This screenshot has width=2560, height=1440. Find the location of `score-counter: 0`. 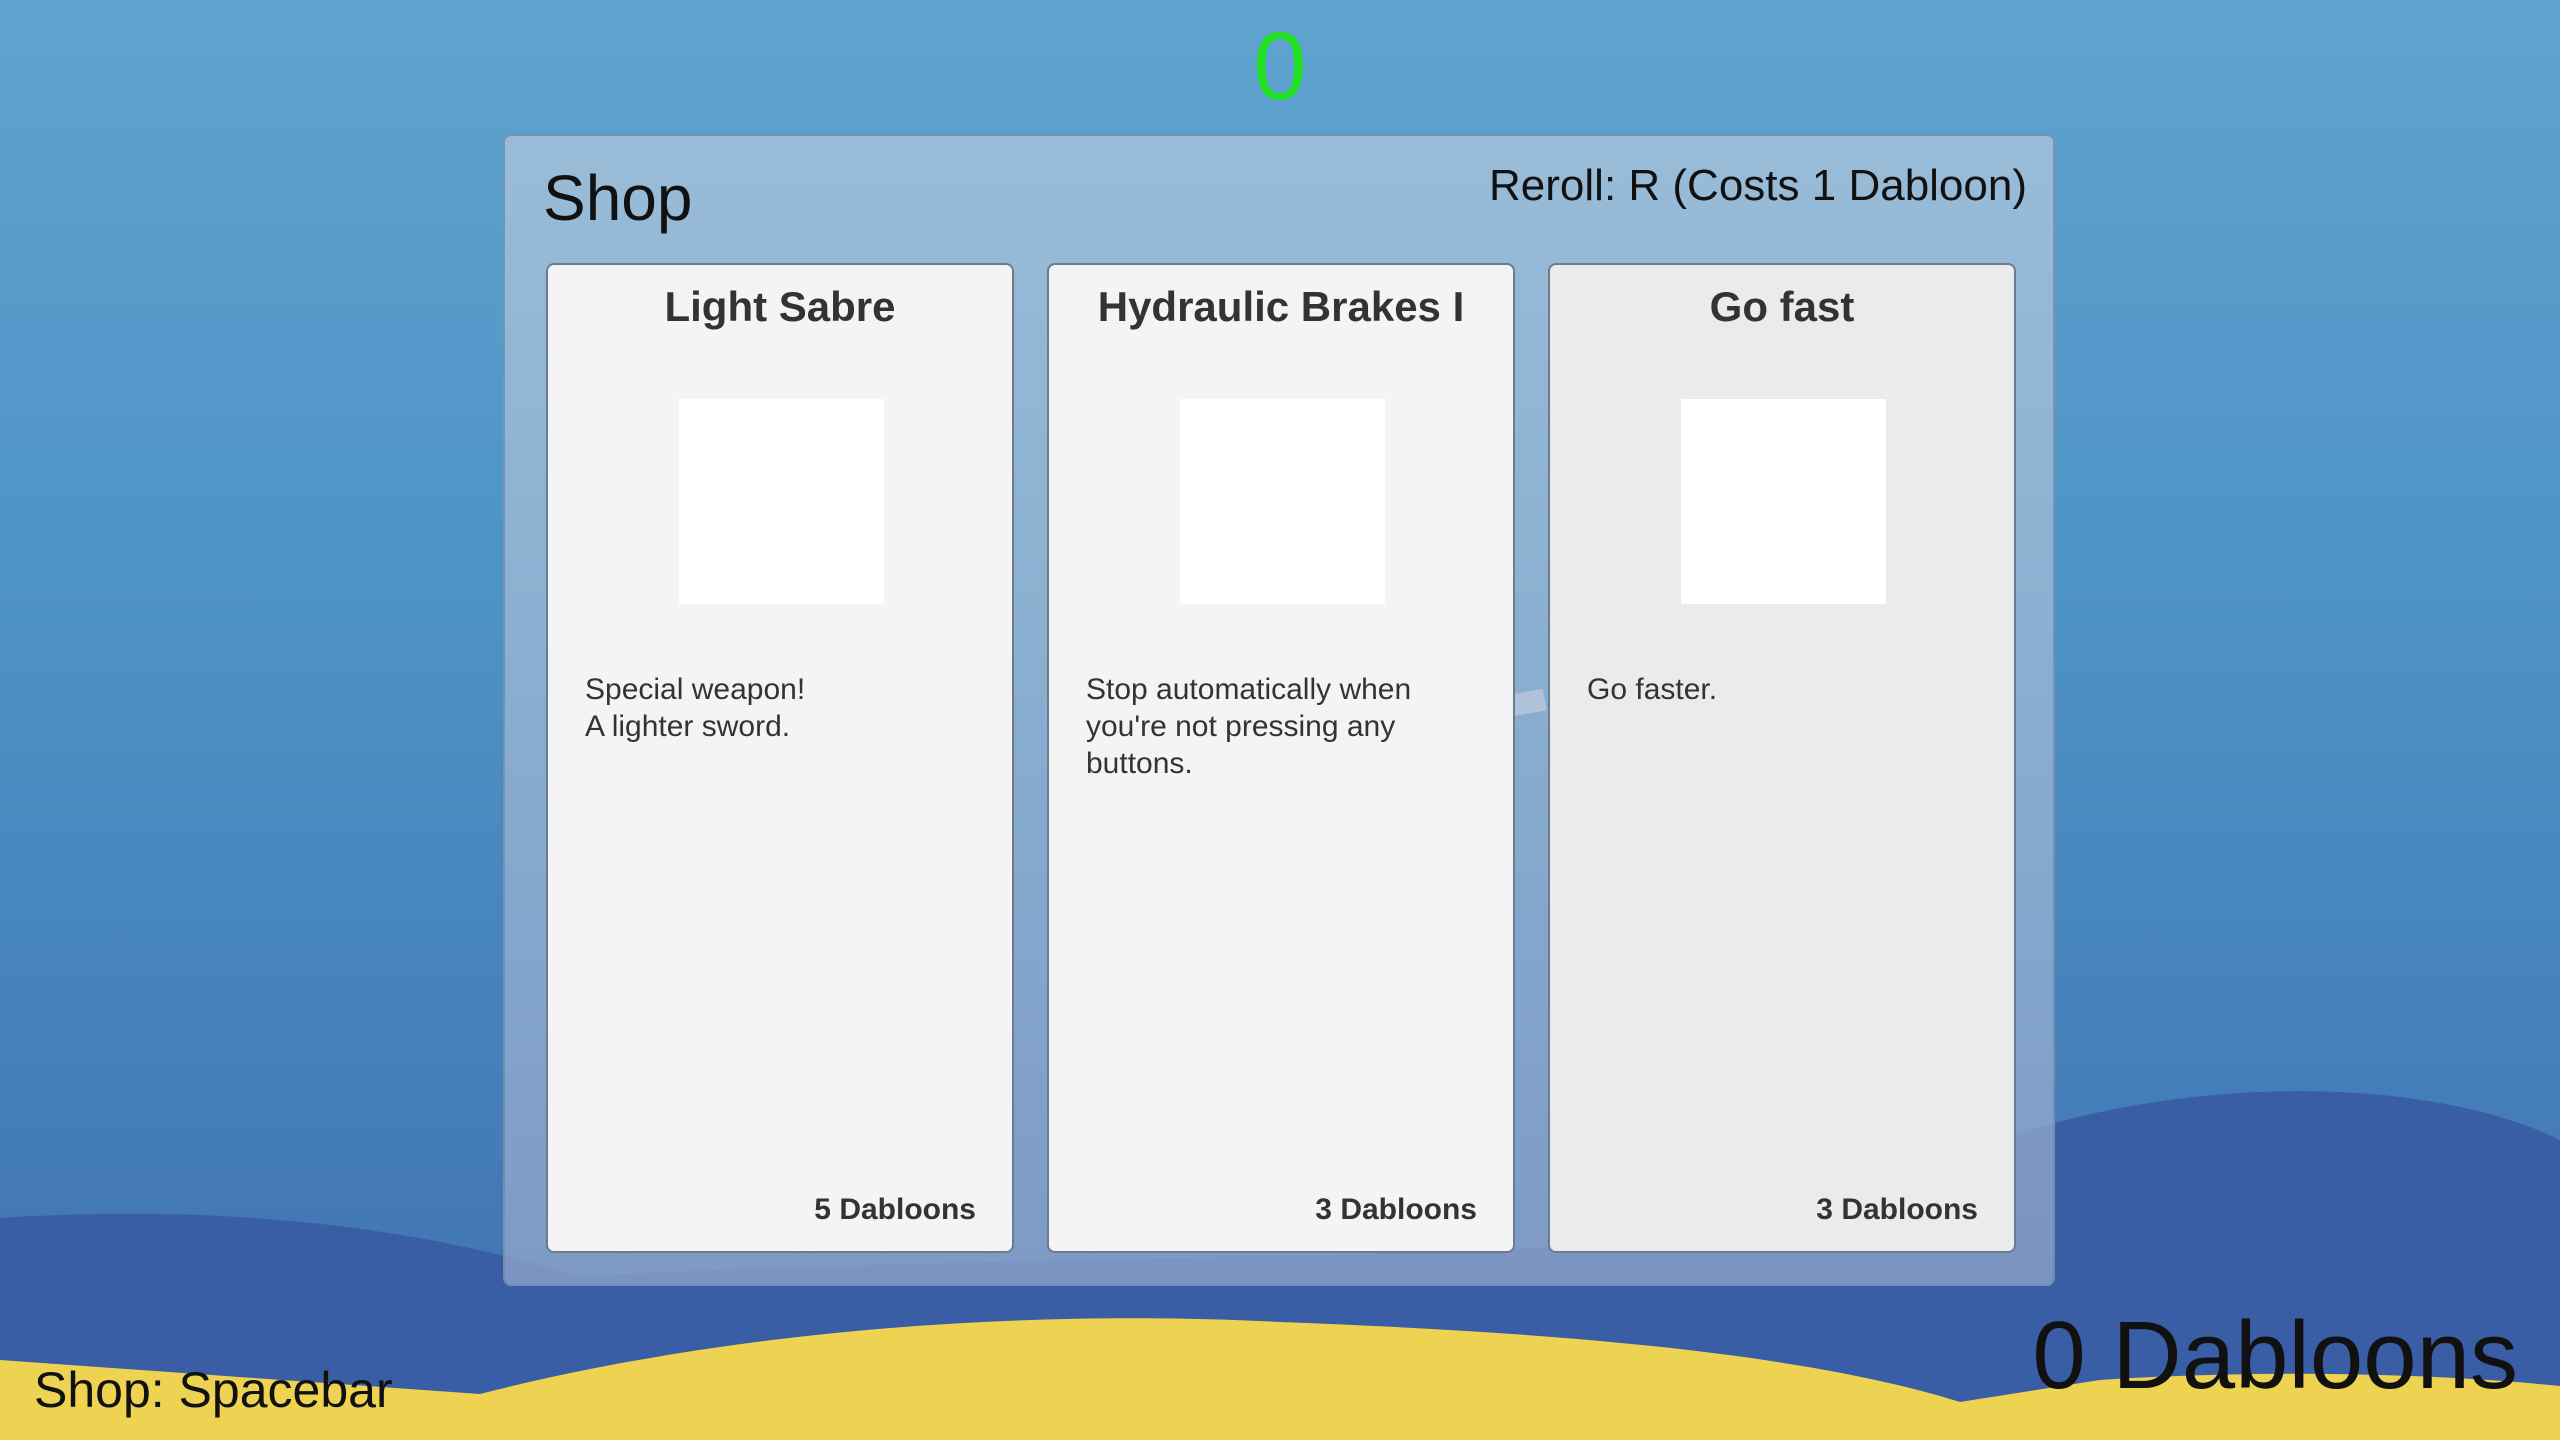

score-counter: 0 is located at coordinates (1280, 66).